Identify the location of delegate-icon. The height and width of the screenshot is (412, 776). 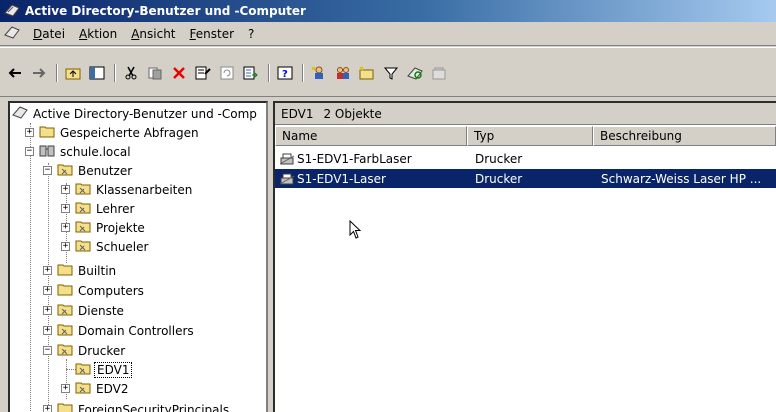
(439, 73).